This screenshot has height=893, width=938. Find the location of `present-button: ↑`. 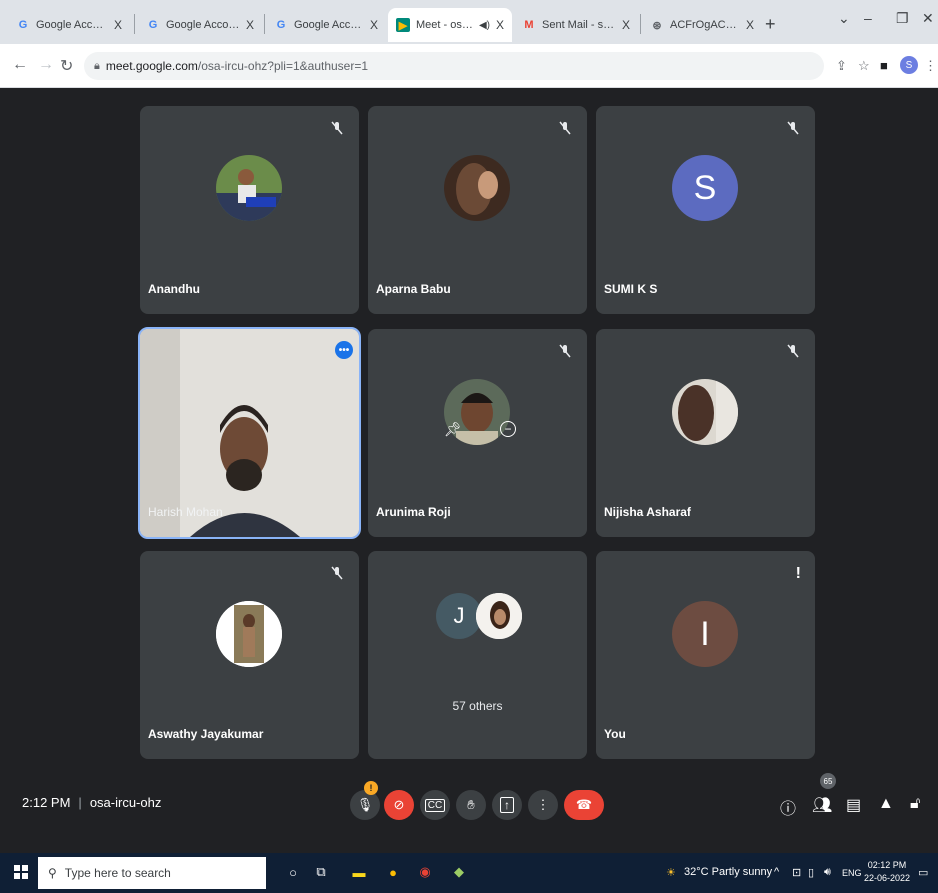

present-button: ↑ is located at coordinates (507, 805).